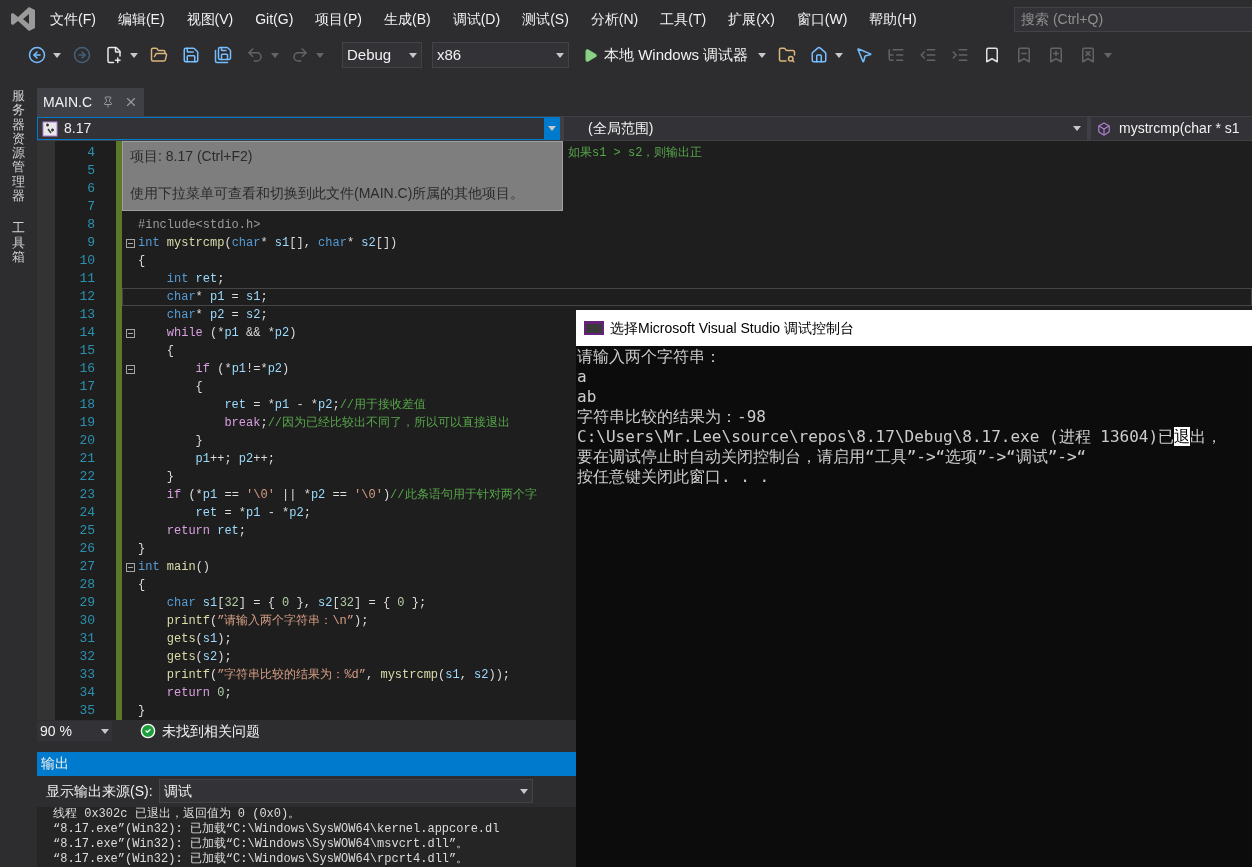 The height and width of the screenshot is (867, 1252). Describe the element at coordinates (91, 153) in the screenshot. I see `line-number: 4` at that location.